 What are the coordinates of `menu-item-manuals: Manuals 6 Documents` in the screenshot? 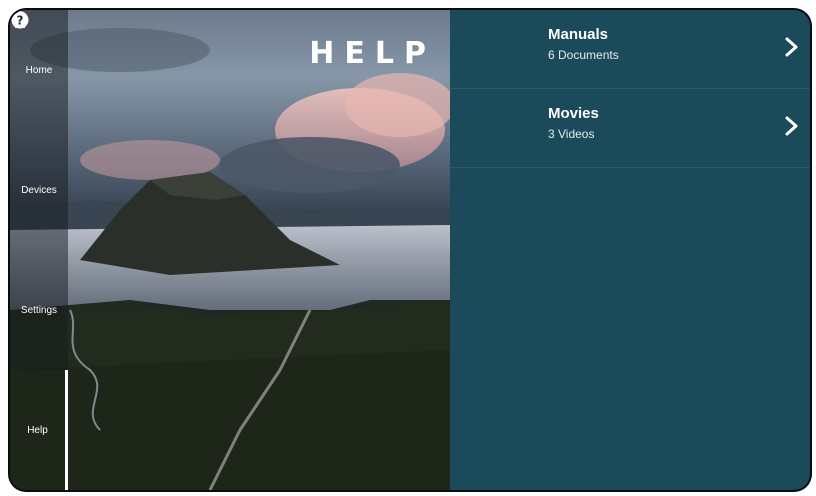 It's located at (630, 49).